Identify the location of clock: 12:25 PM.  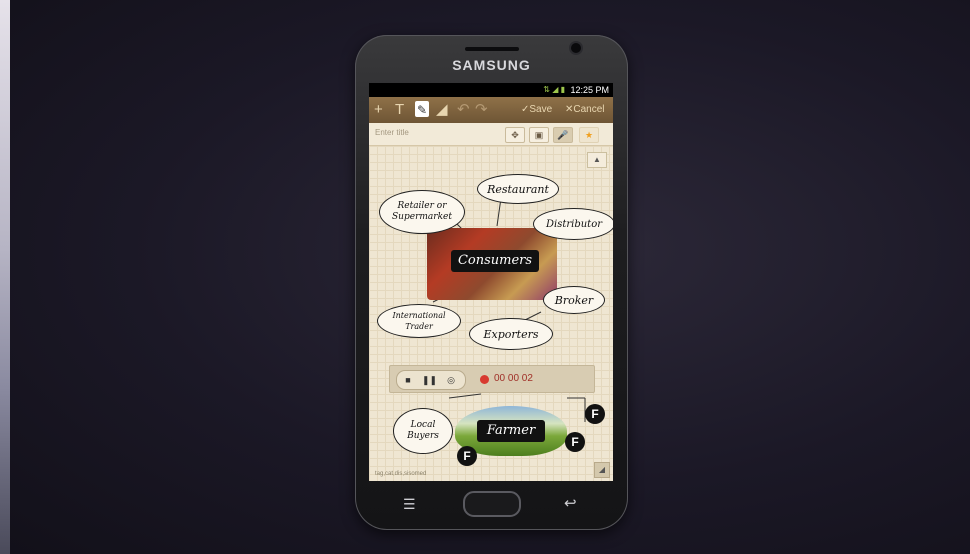
(589, 90).